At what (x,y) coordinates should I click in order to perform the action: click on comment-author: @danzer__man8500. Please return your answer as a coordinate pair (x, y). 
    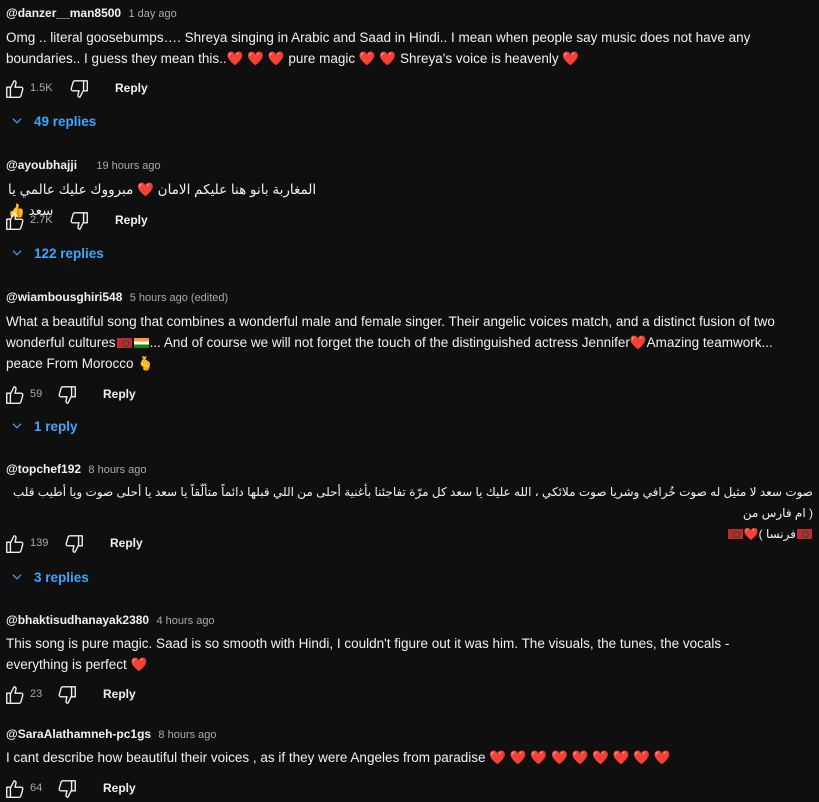
    Looking at the image, I should click on (63, 13).